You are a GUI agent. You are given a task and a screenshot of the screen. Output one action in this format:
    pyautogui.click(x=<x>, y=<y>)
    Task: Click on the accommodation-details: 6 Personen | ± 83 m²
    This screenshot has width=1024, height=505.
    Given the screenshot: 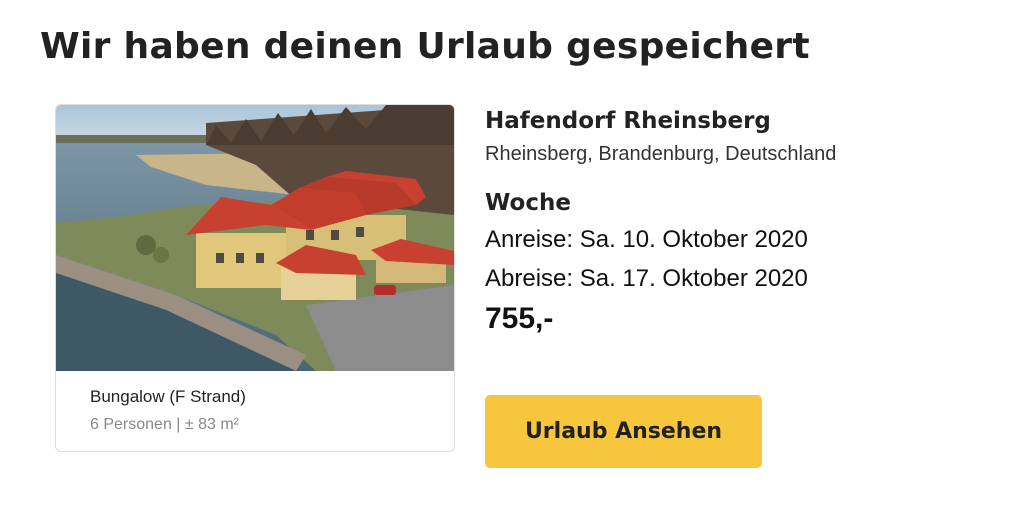 What is the action you would take?
    pyautogui.click(x=165, y=424)
    